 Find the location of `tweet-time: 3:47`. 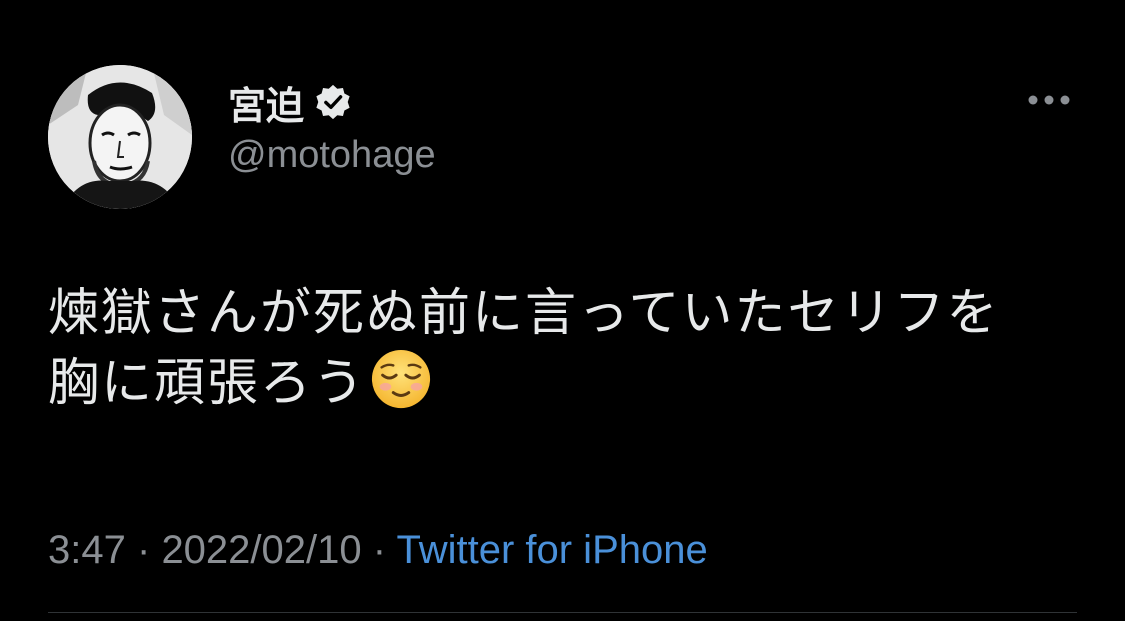

tweet-time: 3:47 is located at coordinates (87, 550).